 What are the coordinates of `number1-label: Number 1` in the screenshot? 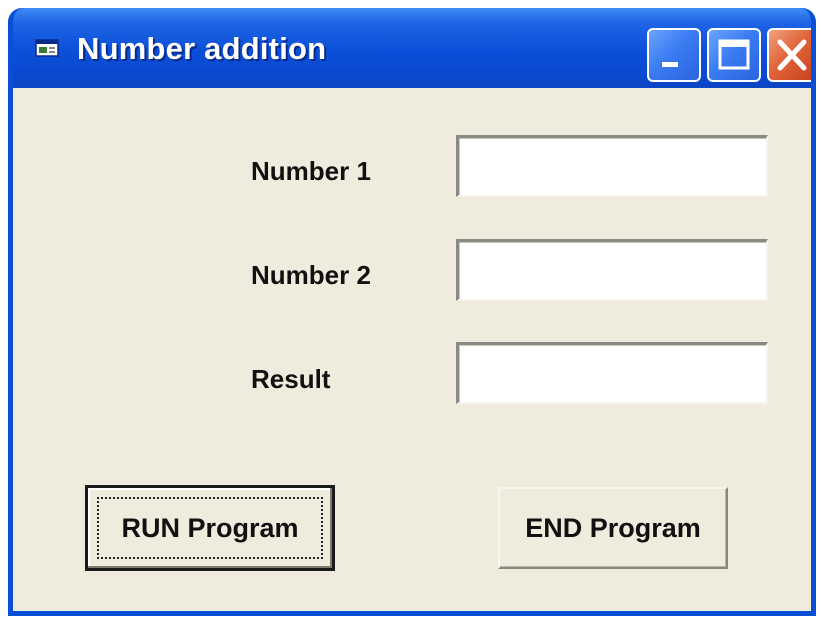 It's located at (311, 171).